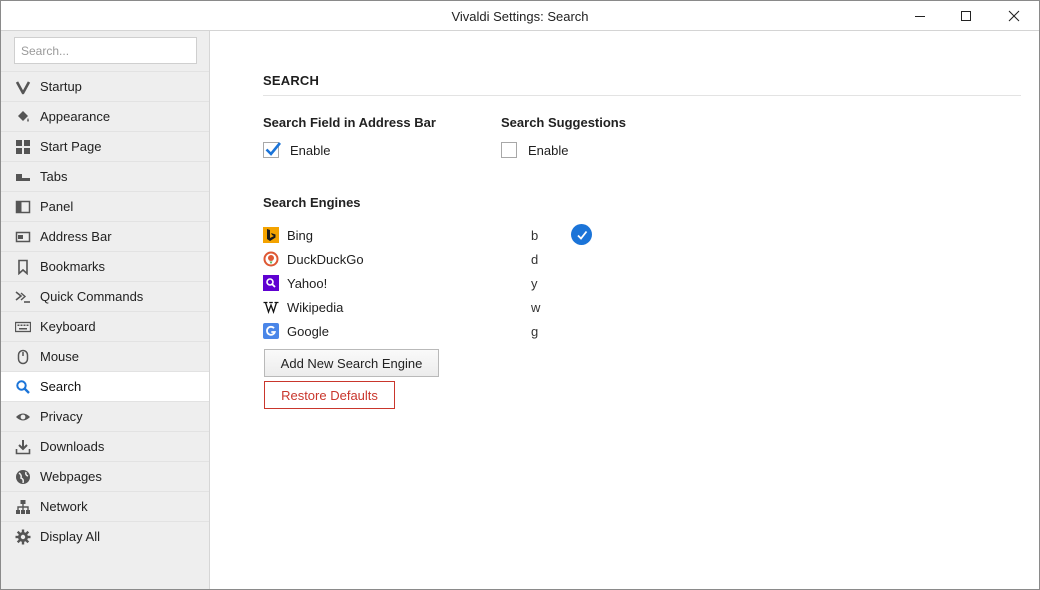  What do you see at coordinates (75, 116) in the screenshot?
I see `sidebar-item-label: Appearance` at bounding box center [75, 116].